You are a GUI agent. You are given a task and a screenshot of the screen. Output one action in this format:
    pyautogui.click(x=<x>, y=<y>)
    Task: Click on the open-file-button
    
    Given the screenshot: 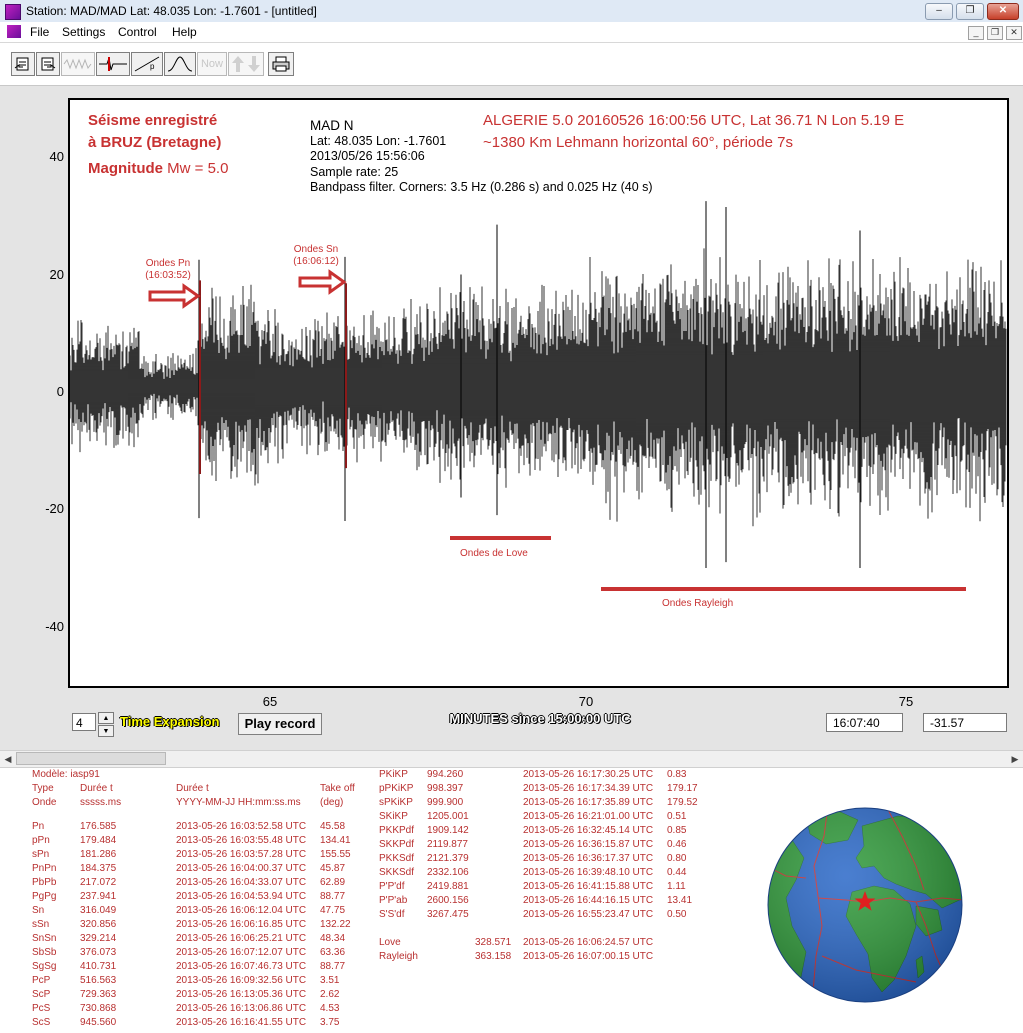 What is the action you would take?
    pyautogui.click(x=23, y=64)
    